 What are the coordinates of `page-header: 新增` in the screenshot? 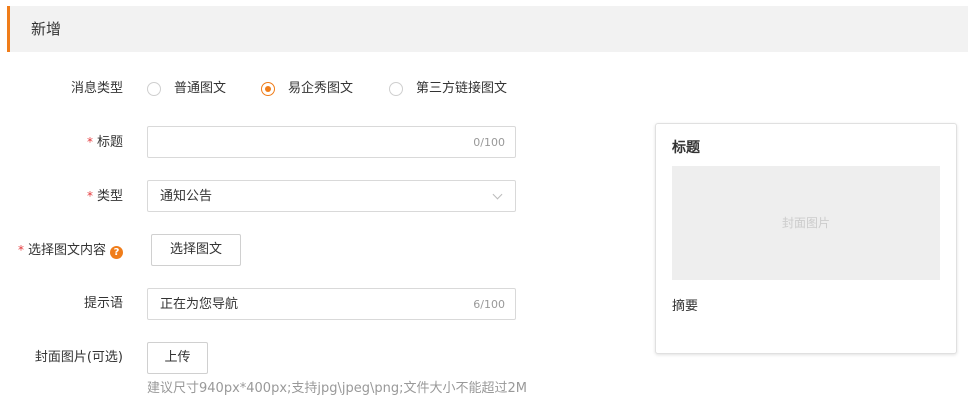 It's located at (487, 29).